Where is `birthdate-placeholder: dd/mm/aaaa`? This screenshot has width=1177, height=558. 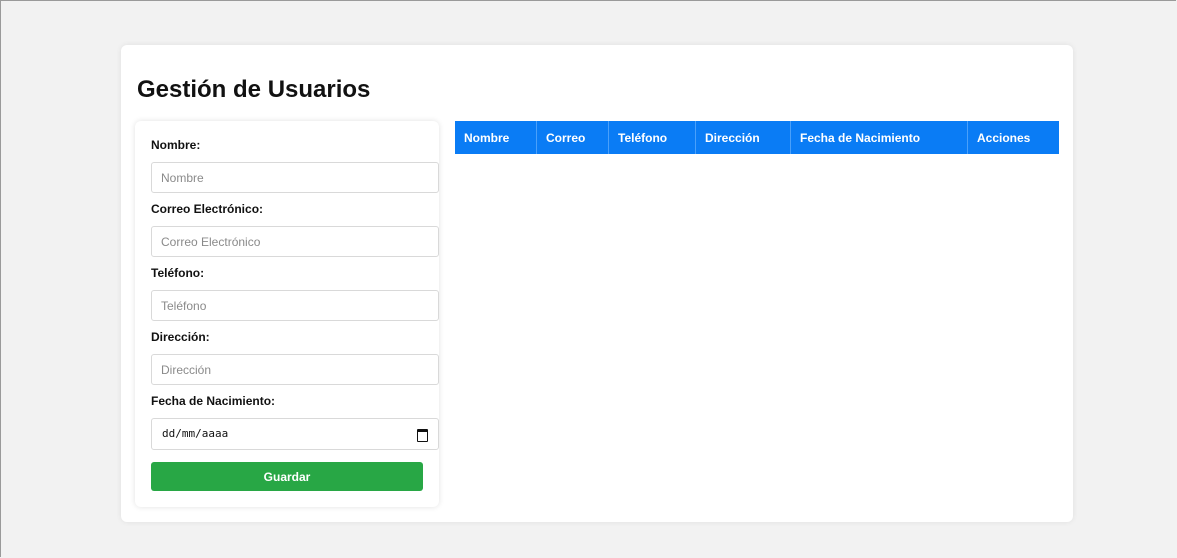
birthdate-placeholder: dd/mm/aaaa is located at coordinates (195, 433).